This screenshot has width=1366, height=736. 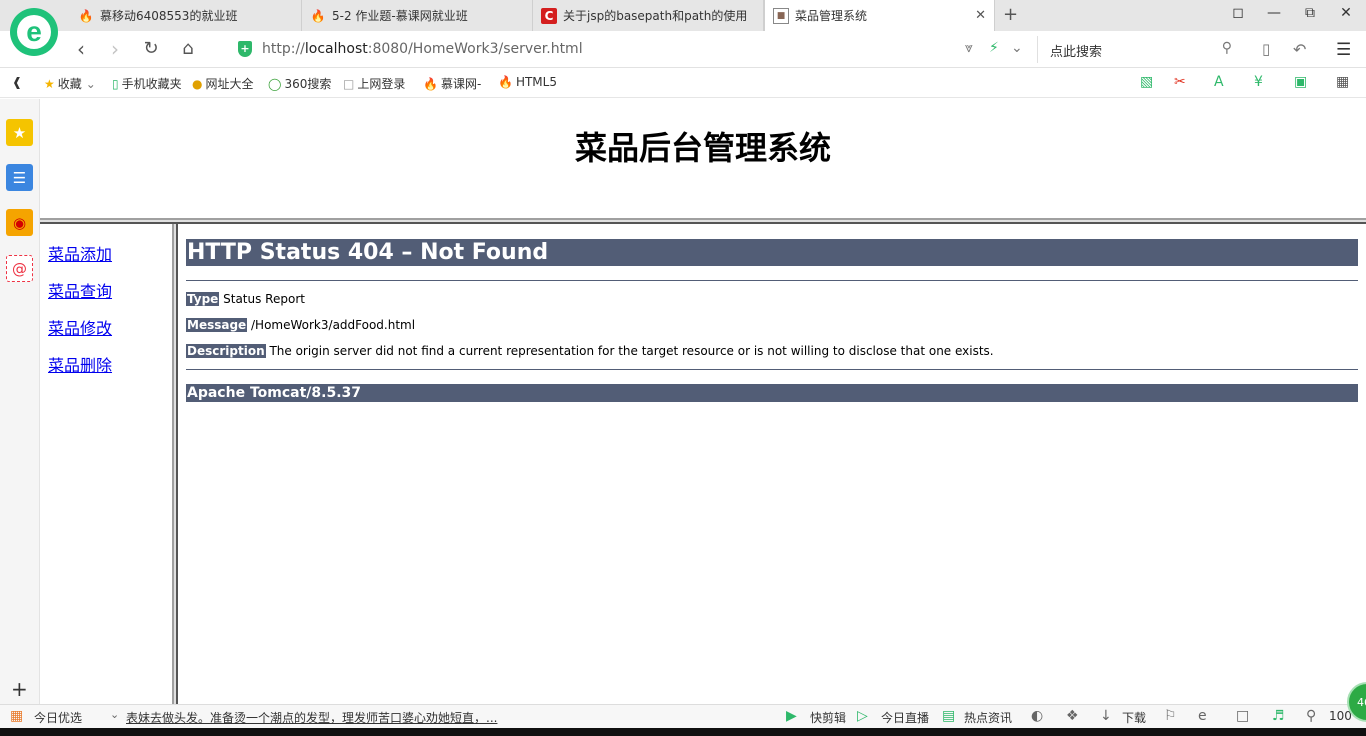 I want to click on gift-icon: ▦, so click(x=16, y=716).